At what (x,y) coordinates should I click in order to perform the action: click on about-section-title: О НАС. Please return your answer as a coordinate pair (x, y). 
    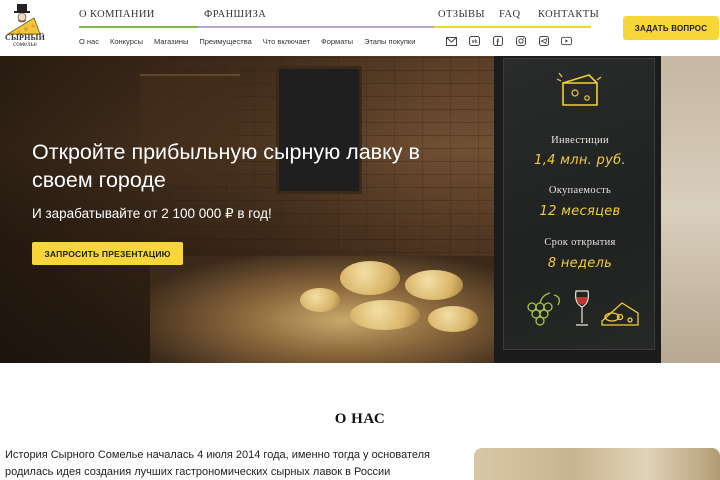
    Looking at the image, I should click on (360, 419).